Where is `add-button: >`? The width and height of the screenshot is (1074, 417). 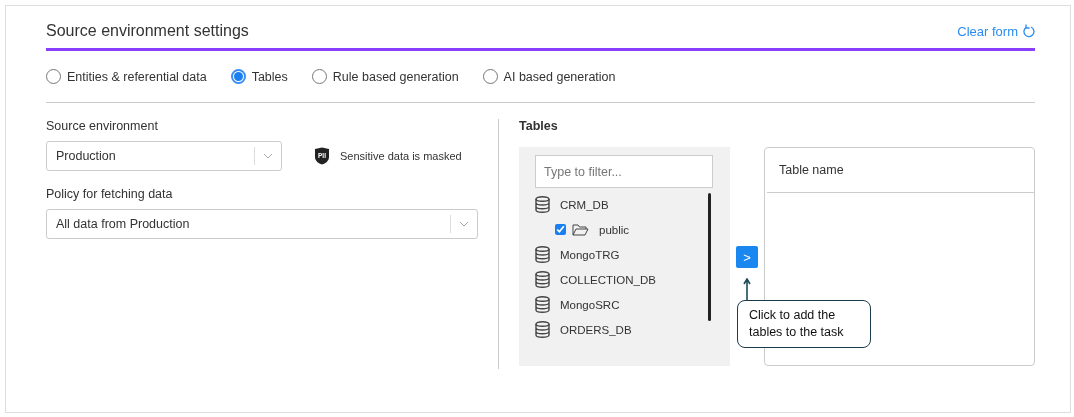
add-button: > is located at coordinates (747, 257).